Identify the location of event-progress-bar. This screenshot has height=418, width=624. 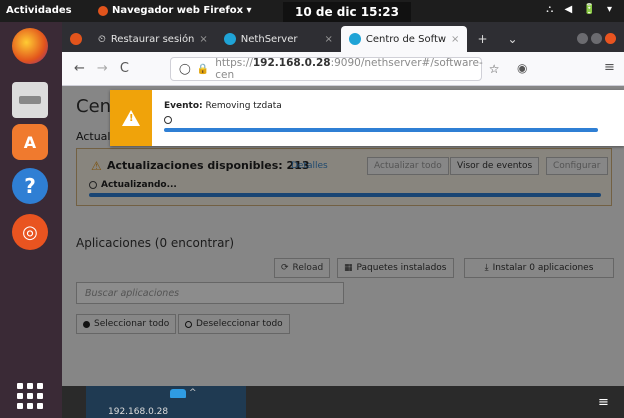
(381, 130).